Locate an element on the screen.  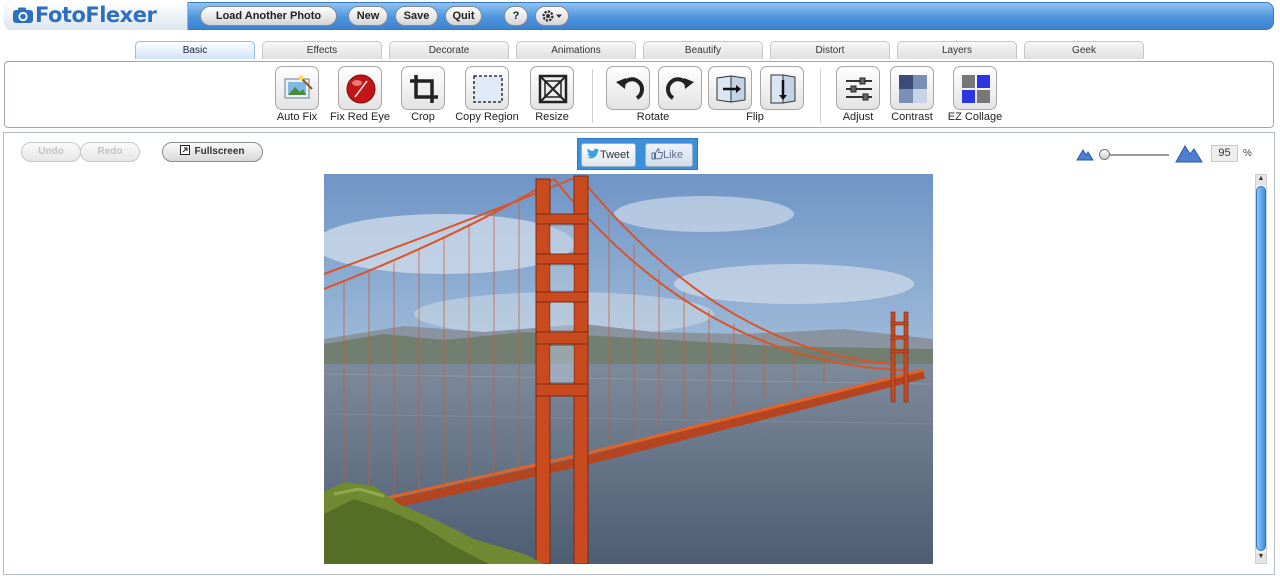
camera-logo-icon is located at coordinates (23, 15).